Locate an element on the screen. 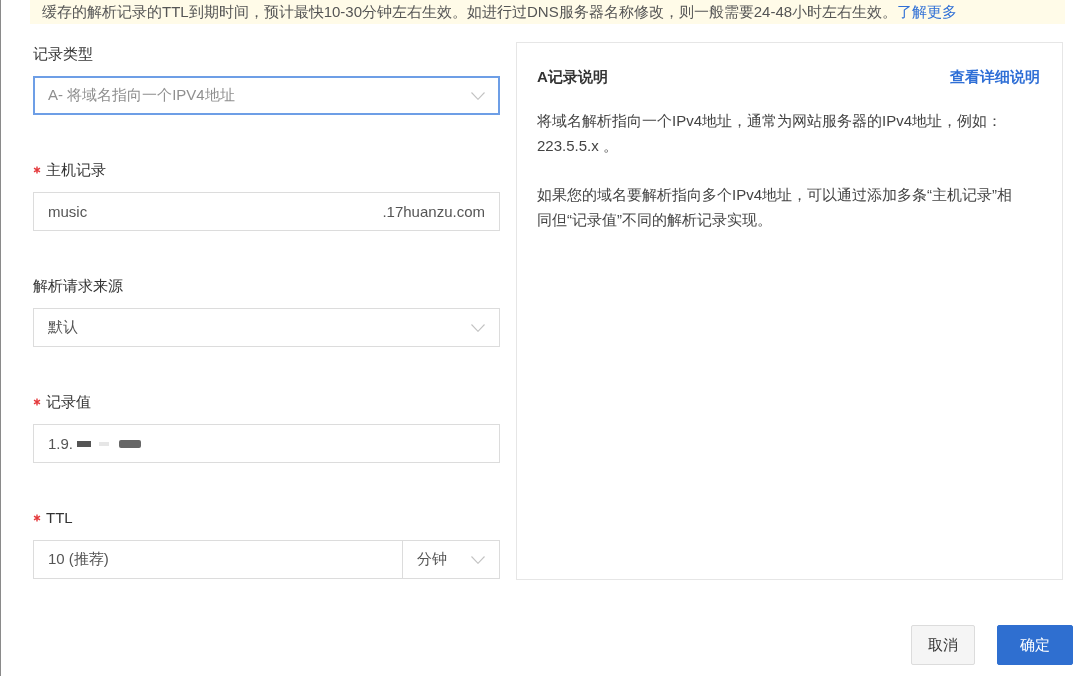 This screenshot has height=676, width=1080. notice-text: 缓存的解析记录的TTL到期时间，预计最快10-30分钟左右生效。如进行过DNS服务器名称修改，则一般需要24-48小时左右生效。了解更多 is located at coordinates (500, 12).